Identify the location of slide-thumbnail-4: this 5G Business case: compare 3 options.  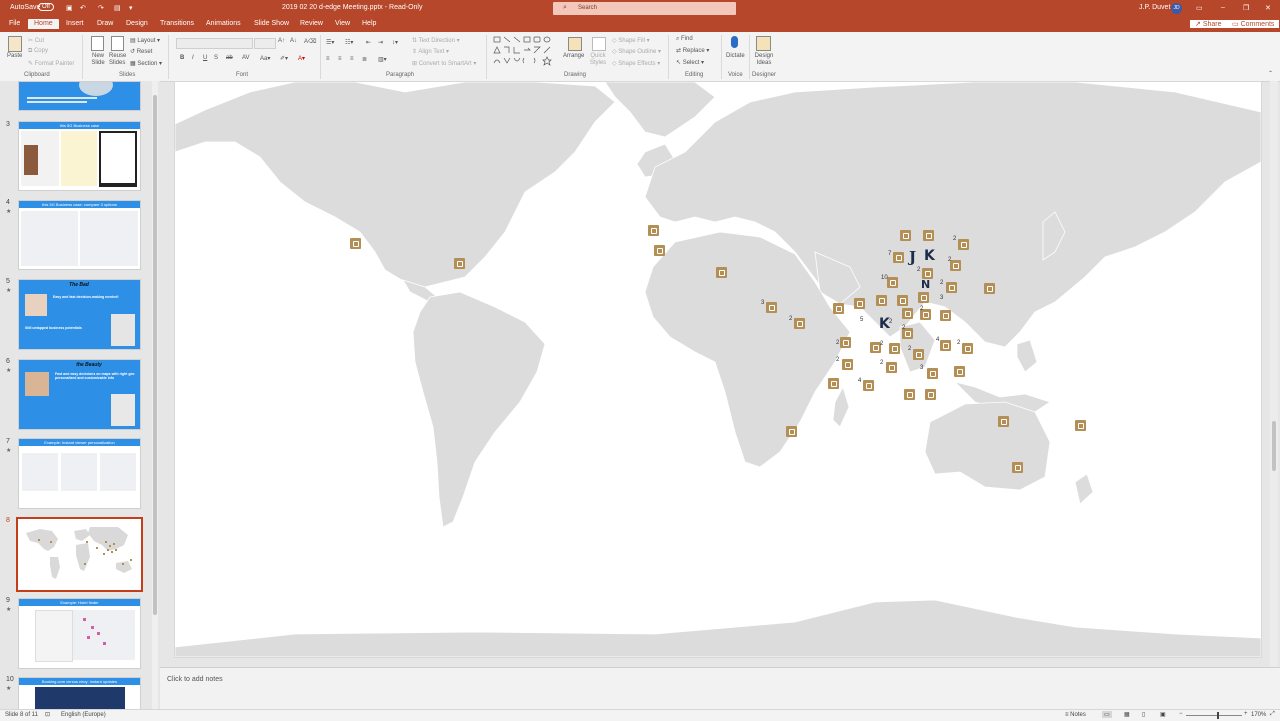
(79, 235).